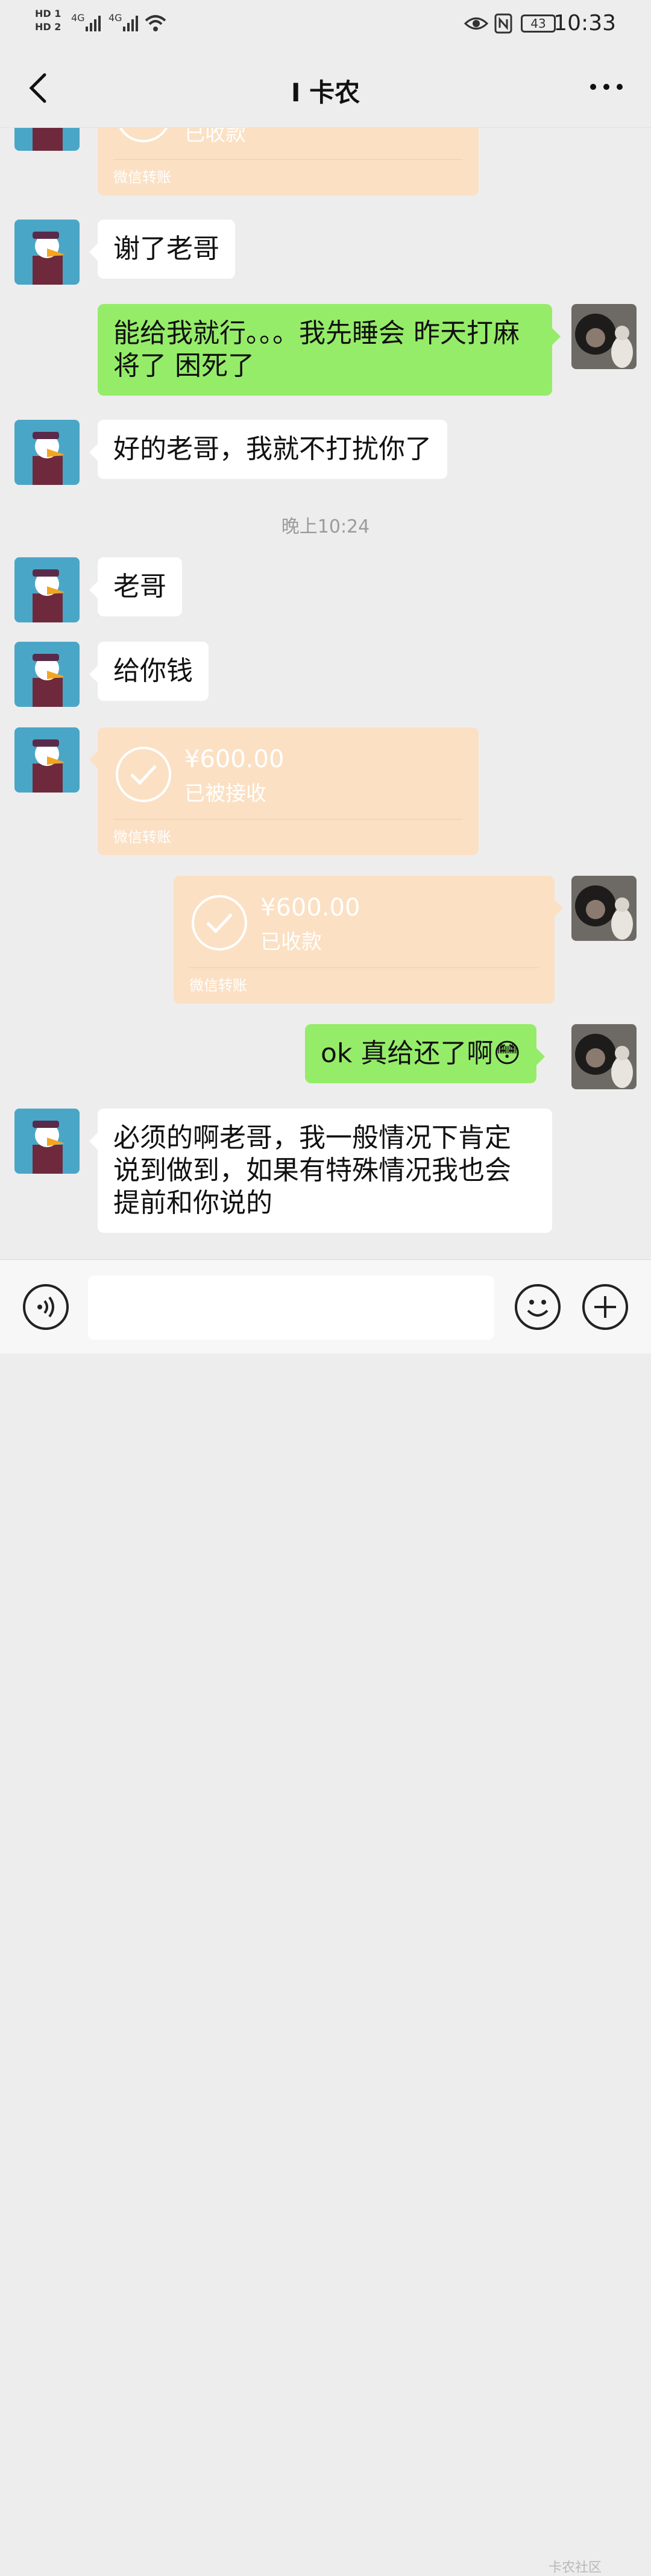  Describe the element at coordinates (368, 940) in the screenshot. I see `transfer-card: ¥600.00 已收款 微信转账` at that location.